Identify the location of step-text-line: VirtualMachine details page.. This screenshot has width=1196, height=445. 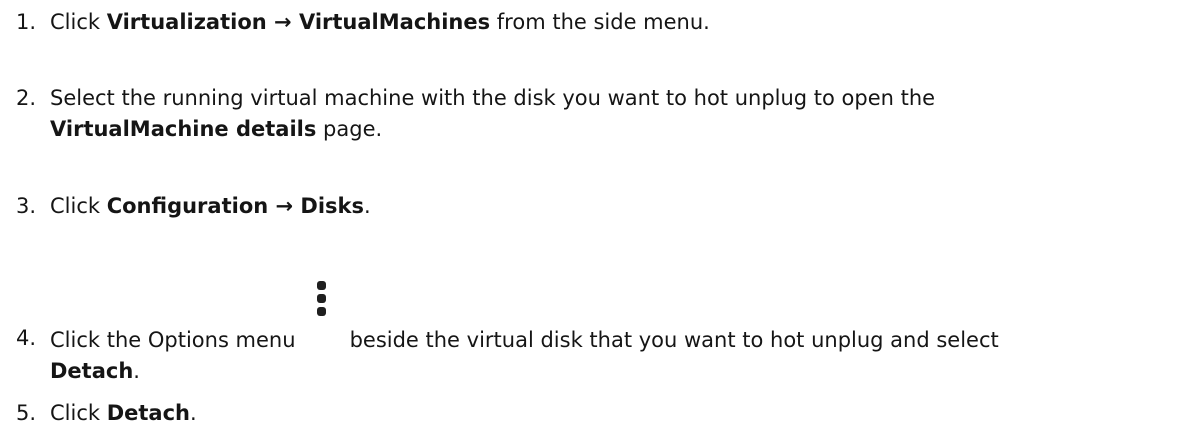
(620, 129).